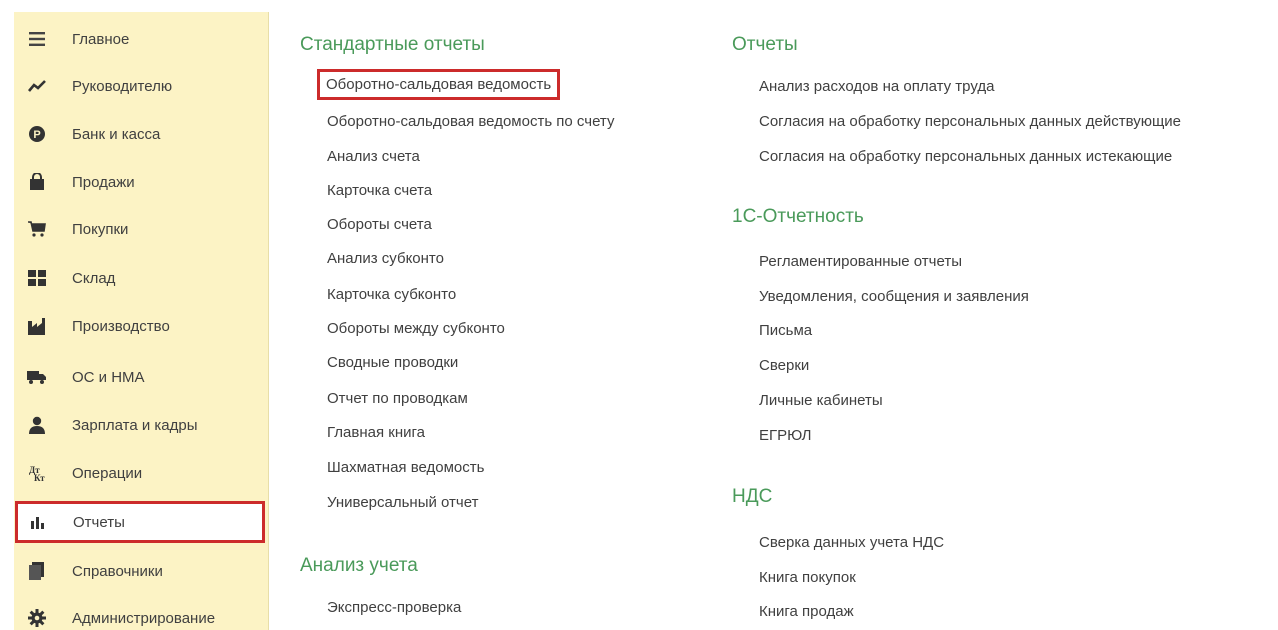 The height and width of the screenshot is (630, 1278). Describe the element at coordinates (37, 425) in the screenshot. I see `person-icon` at that location.